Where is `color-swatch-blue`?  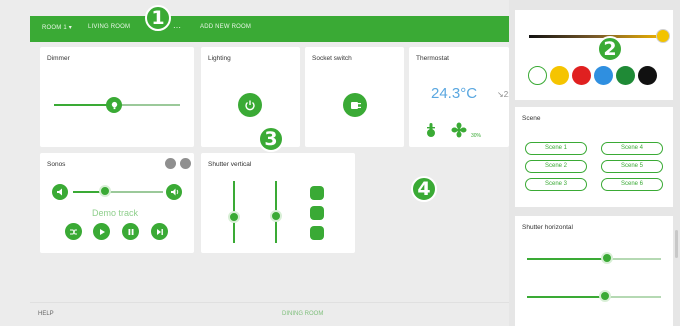 color-swatch-blue is located at coordinates (603, 75).